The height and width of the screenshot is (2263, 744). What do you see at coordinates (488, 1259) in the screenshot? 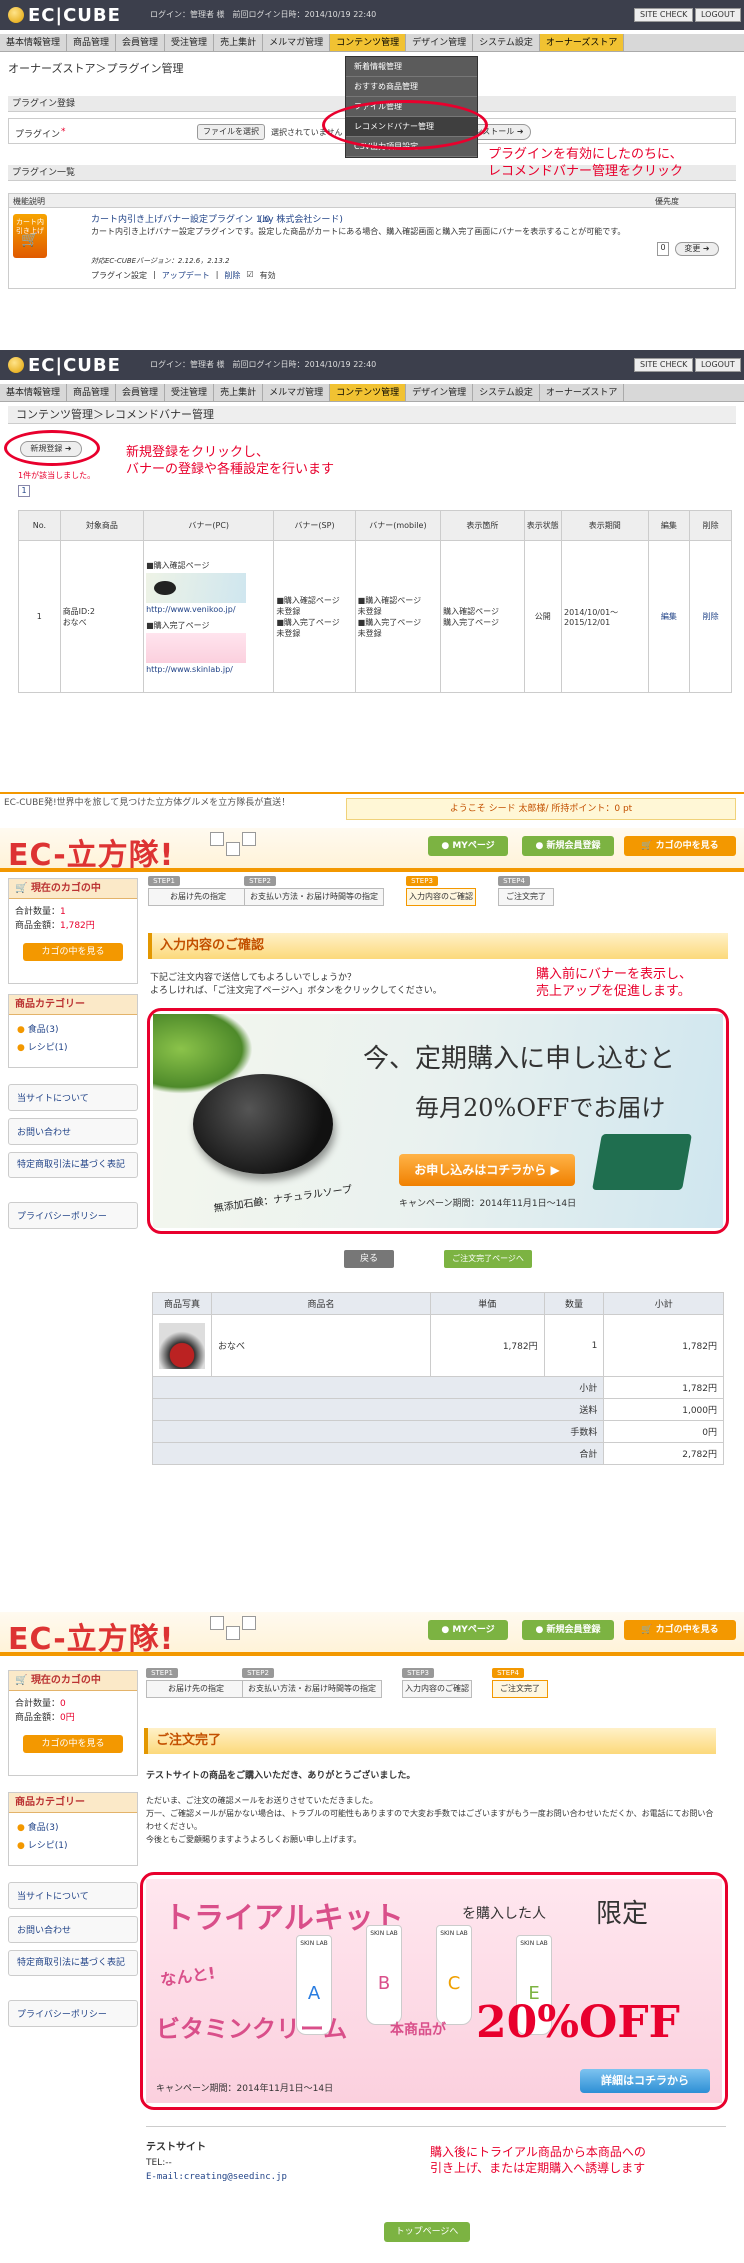
I see `complete-order-button: ご注文完了ページへ` at bounding box center [488, 1259].